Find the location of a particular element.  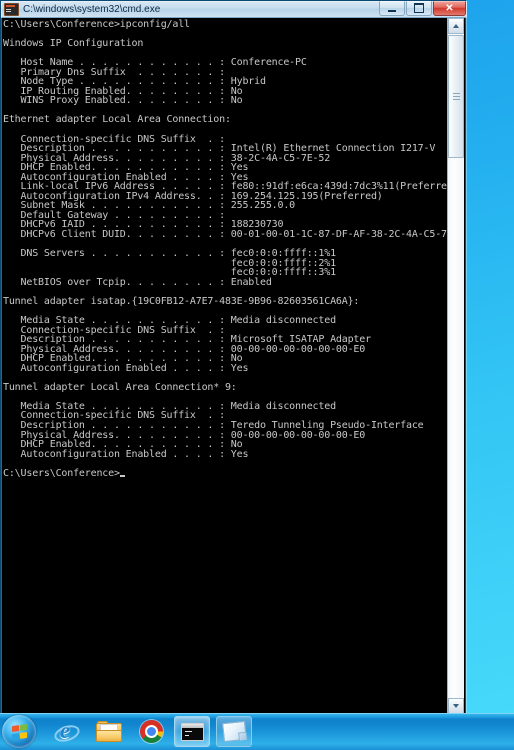

taskbar-item-internet-explorer: e is located at coordinates (65, 731).